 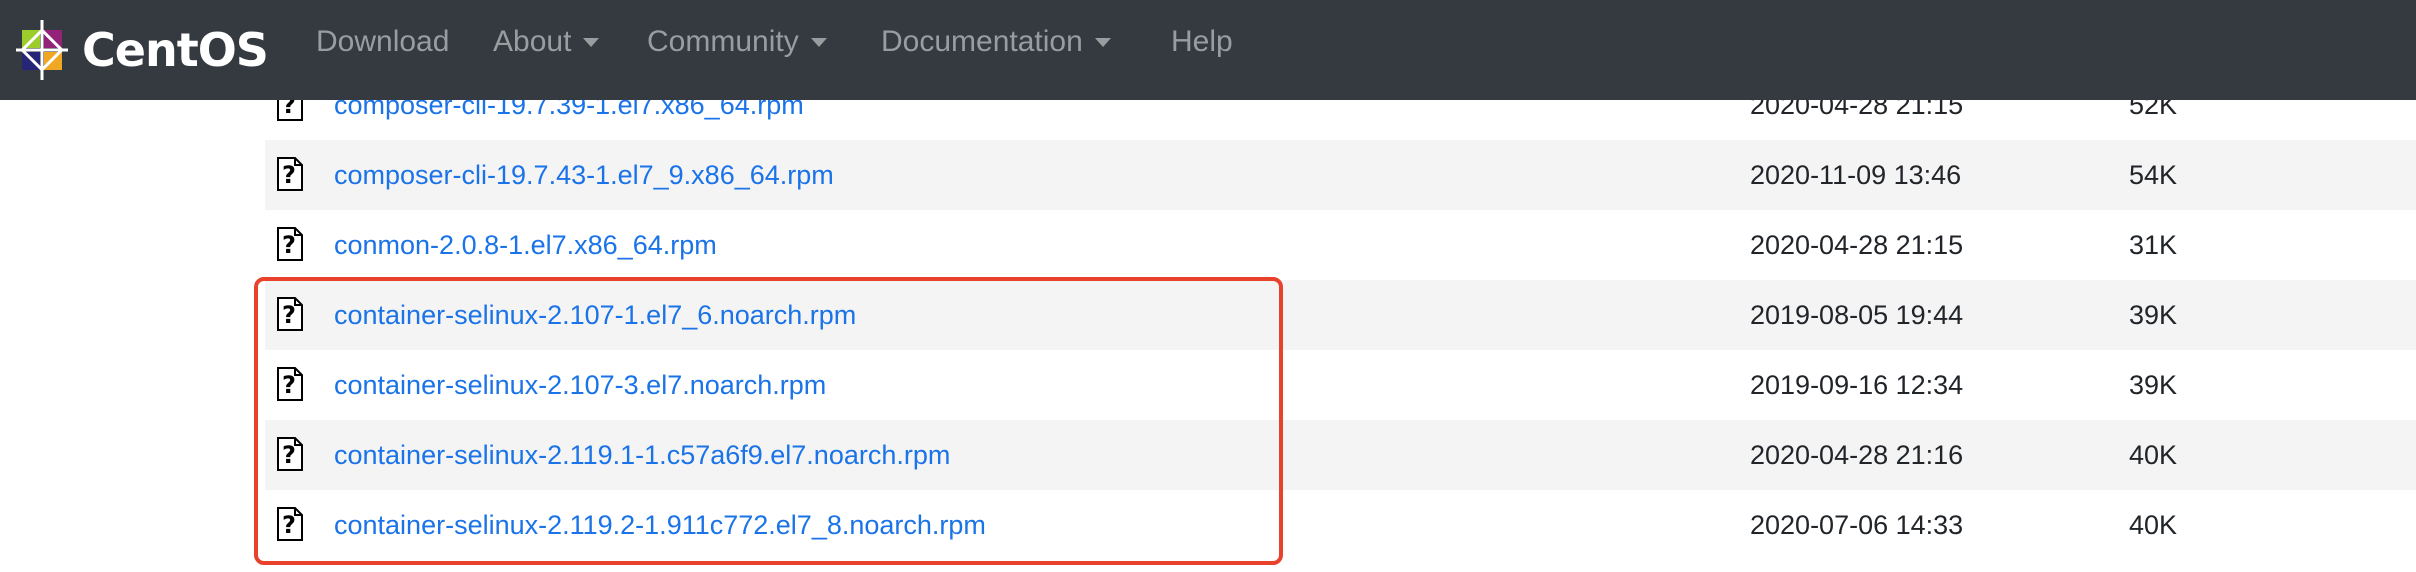 What do you see at coordinates (584, 175) in the screenshot?
I see `file-link: composer-cli-19.7.43-1.el7_9.x86_64.rpm` at bounding box center [584, 175].